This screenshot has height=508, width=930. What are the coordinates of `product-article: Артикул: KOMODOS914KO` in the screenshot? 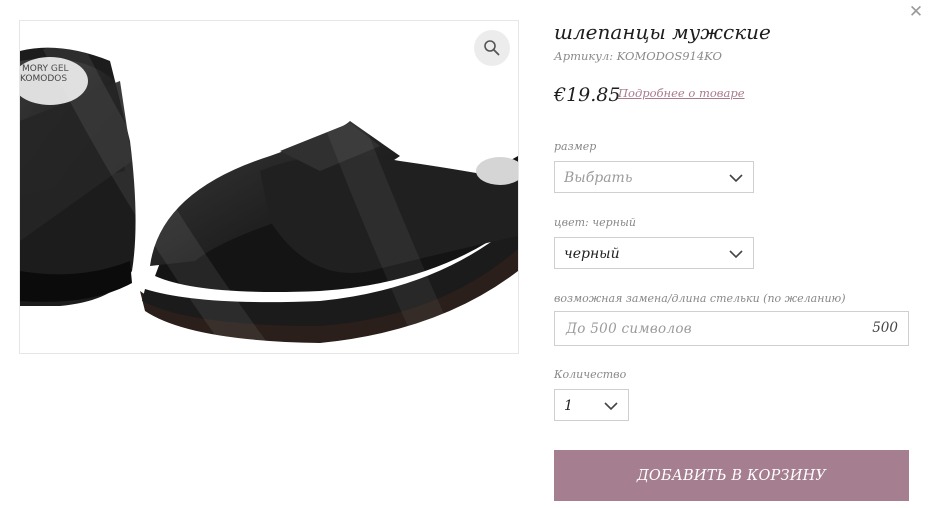 It's located at (638, 56).